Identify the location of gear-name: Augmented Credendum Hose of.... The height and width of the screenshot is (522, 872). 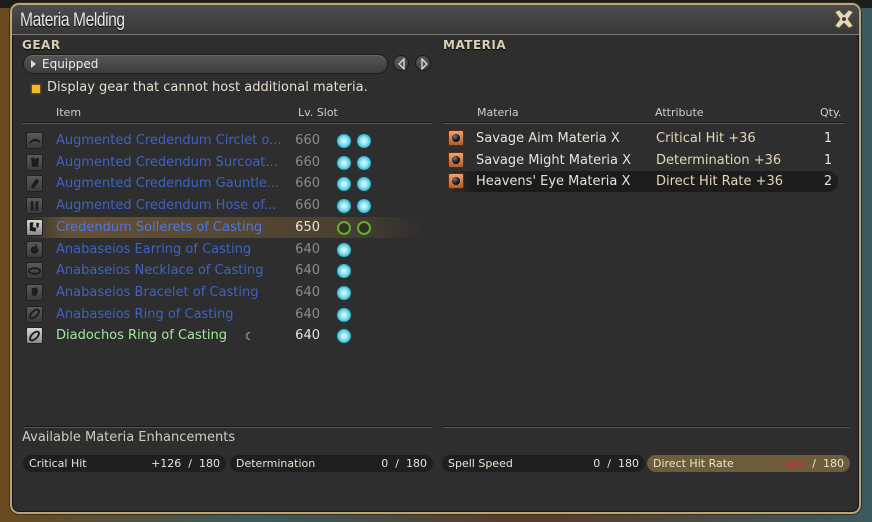
(166, 206).